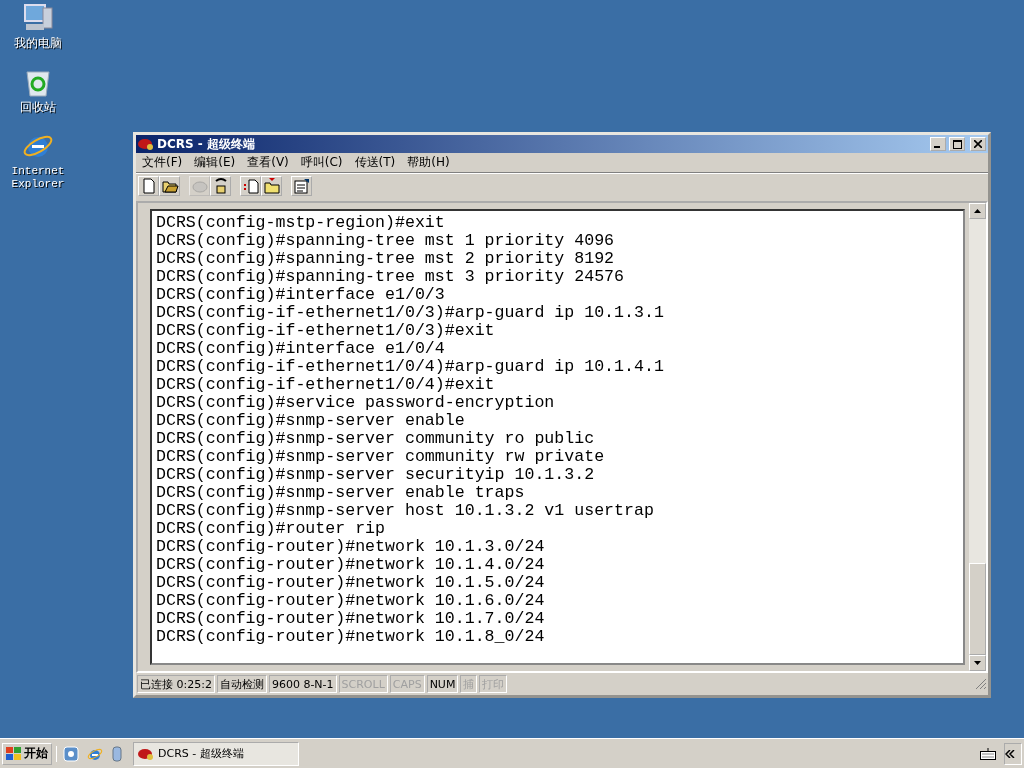 This screenshot has width=1024, height=768. Describe the element at coordinates (38, 107) in the screenshot. I see `desktop-icon-label: 回收站` at that location.